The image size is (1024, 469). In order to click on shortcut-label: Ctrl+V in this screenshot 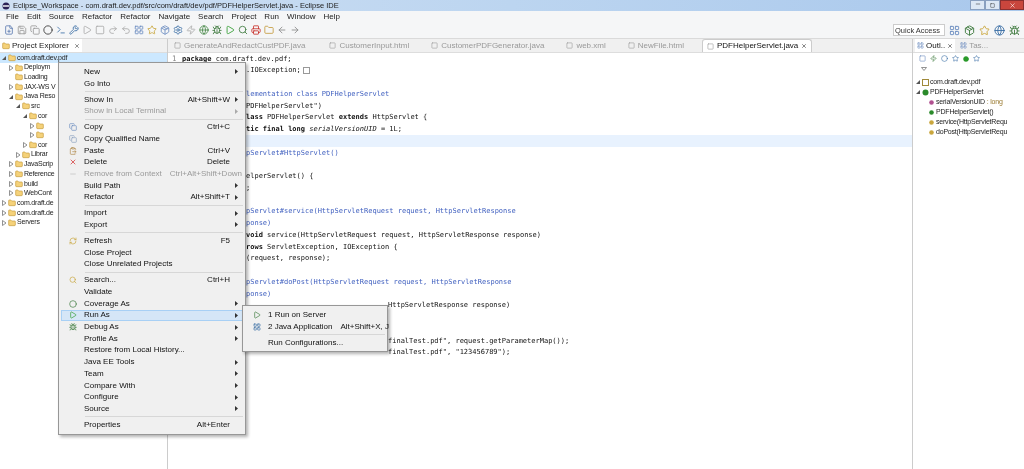, I will do `click(218, 150)`.